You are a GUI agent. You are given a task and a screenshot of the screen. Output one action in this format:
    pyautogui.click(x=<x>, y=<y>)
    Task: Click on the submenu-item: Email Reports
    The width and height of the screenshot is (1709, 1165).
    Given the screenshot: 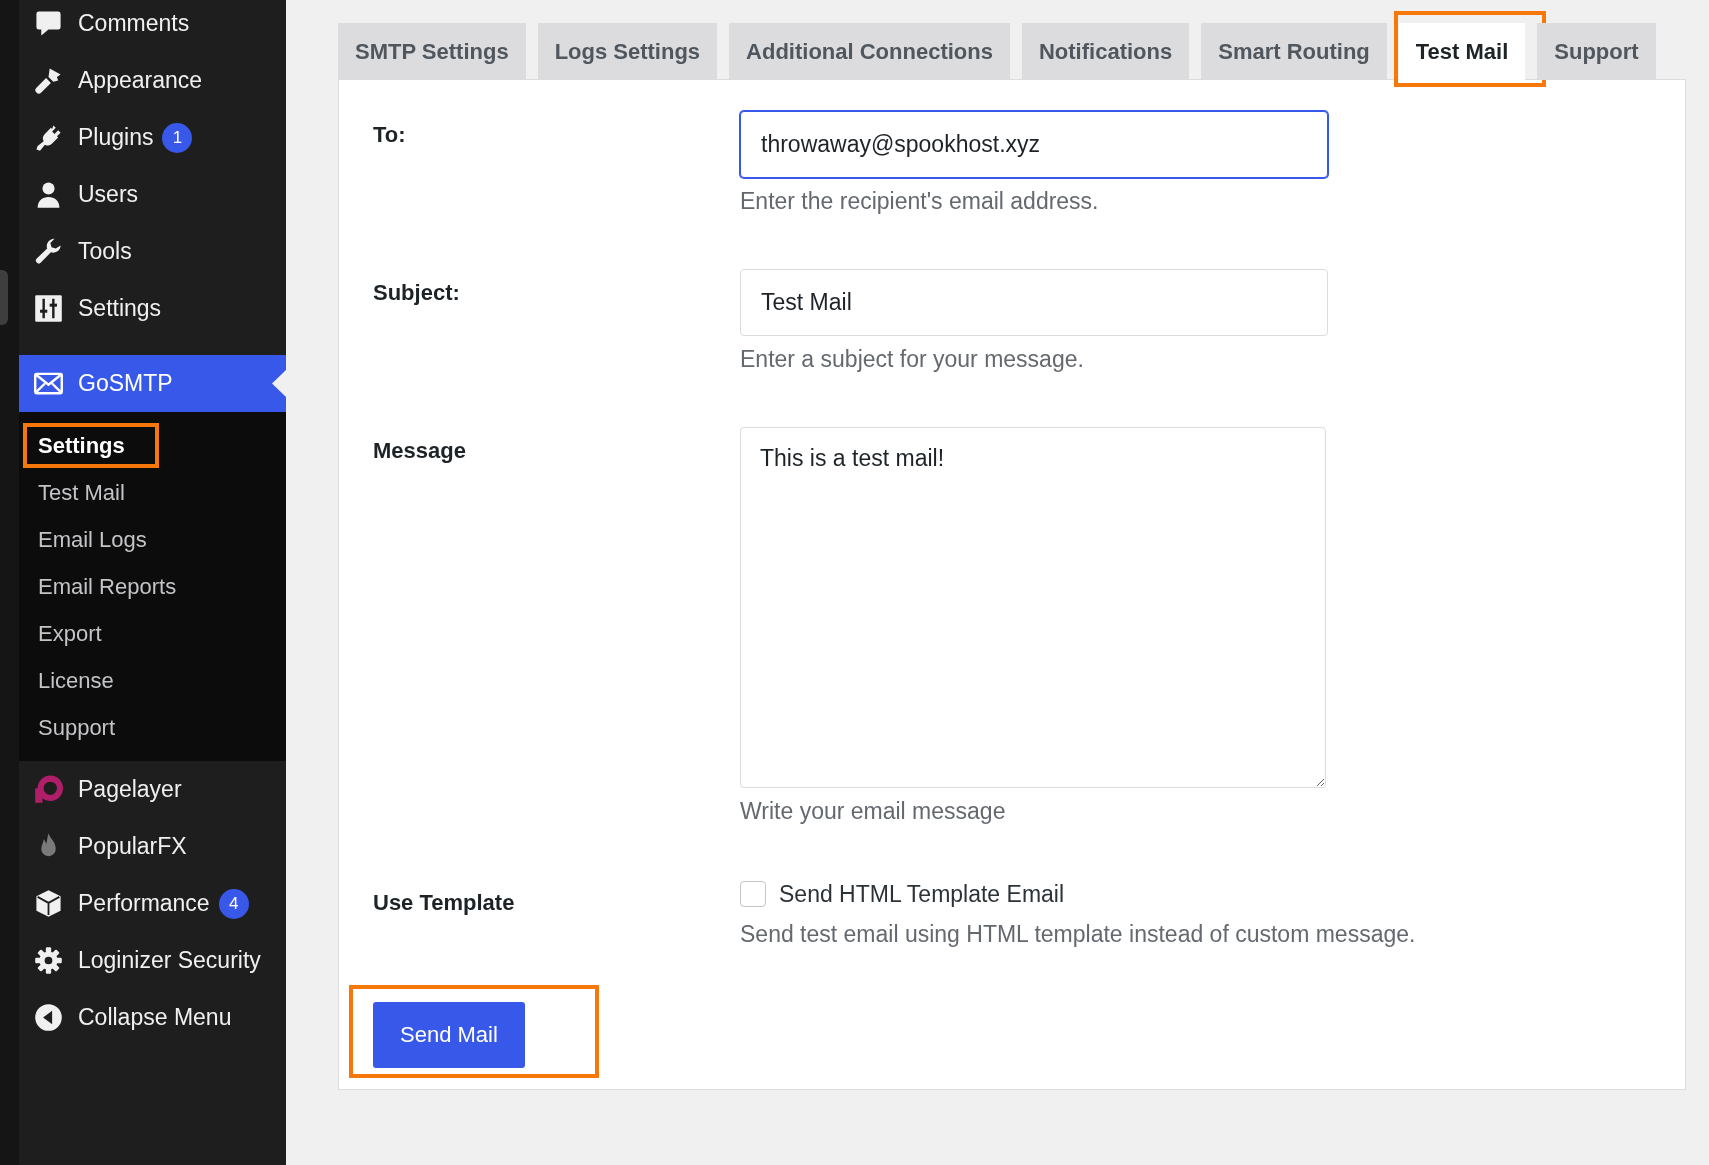 What is the action you would take?
    pyautogui.click(x=107, y=586)
    